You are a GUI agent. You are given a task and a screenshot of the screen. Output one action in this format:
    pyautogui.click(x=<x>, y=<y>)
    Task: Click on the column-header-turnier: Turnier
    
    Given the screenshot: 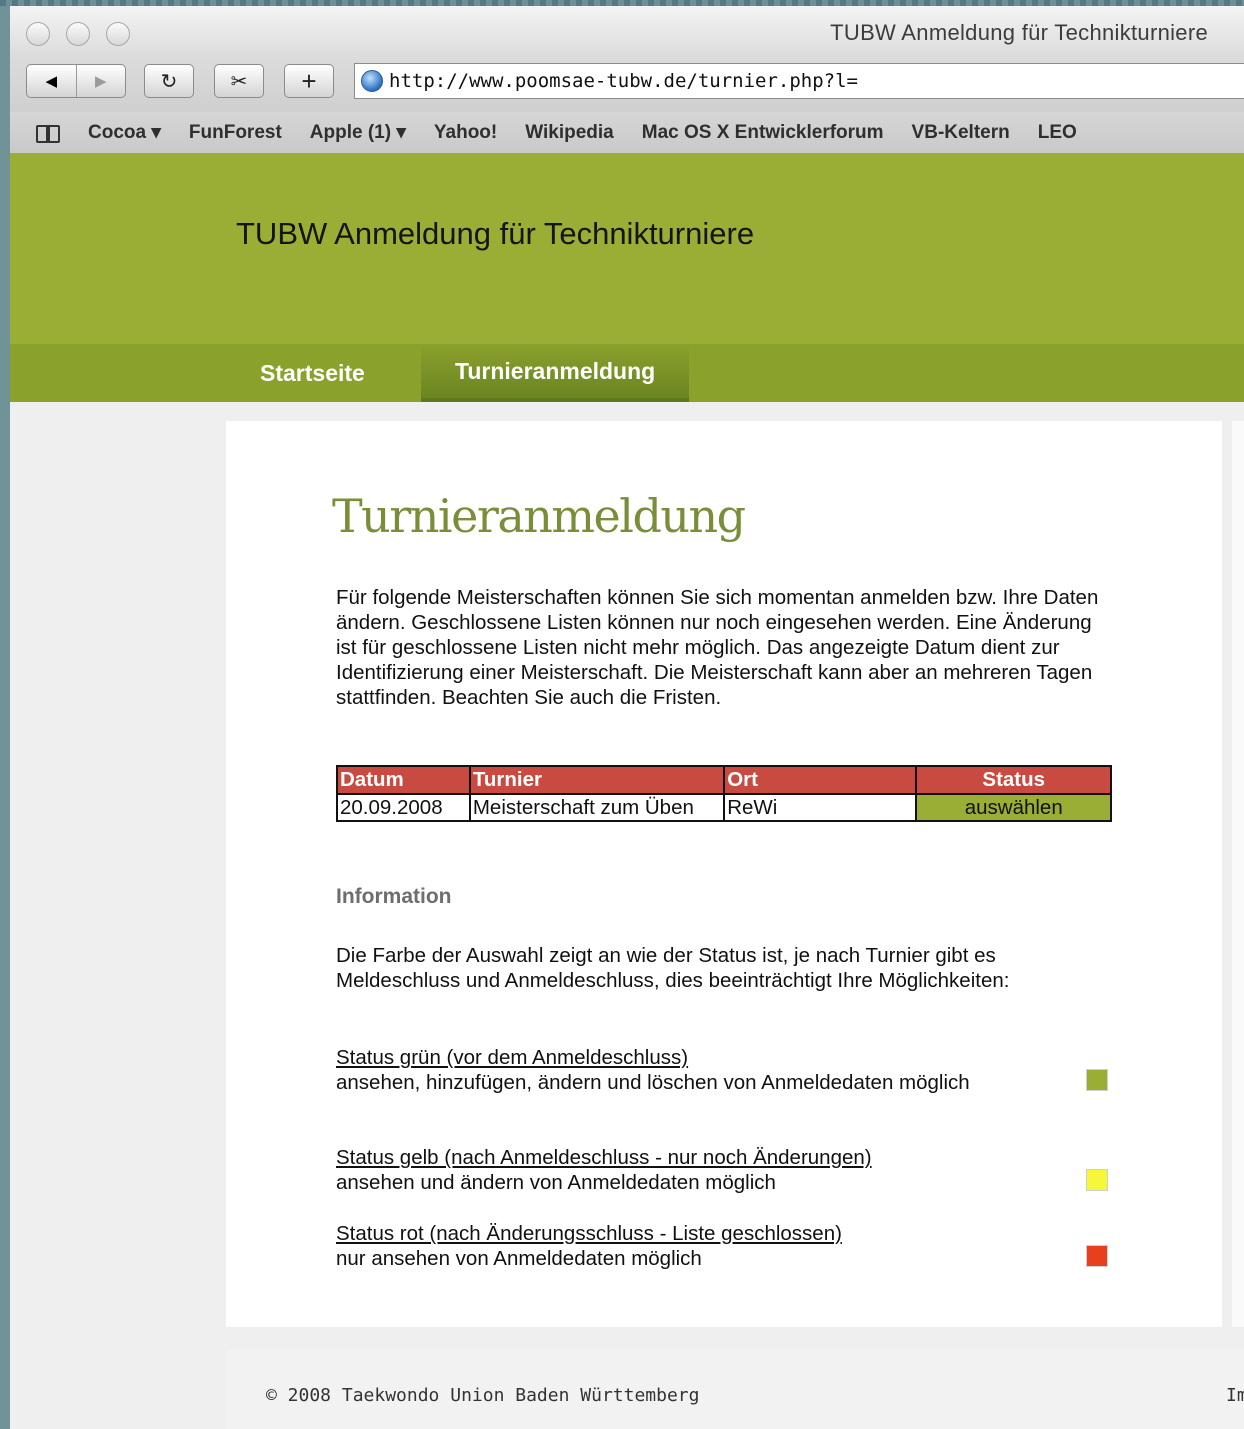 What is the action you would take?
    pyautogui.click(x=597, y=780)
    